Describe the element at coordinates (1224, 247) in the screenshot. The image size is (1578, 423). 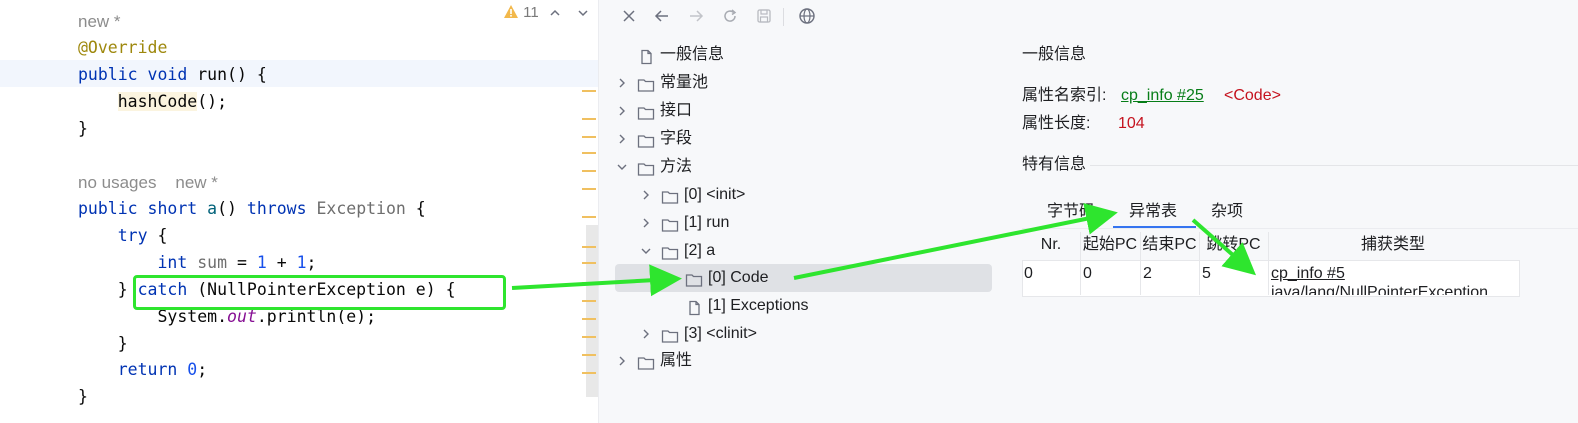
I see `arrow-tab-to-catch-type` at that location.